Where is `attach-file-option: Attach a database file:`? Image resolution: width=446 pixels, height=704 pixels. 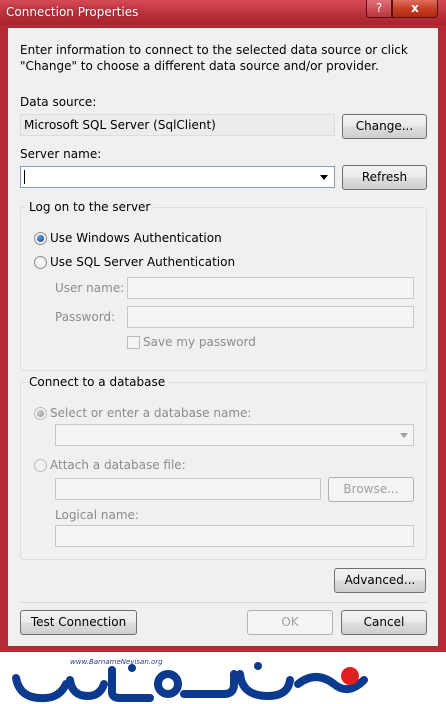 attach-file-option: Attach a database file: is located at coordinates (134, 466).